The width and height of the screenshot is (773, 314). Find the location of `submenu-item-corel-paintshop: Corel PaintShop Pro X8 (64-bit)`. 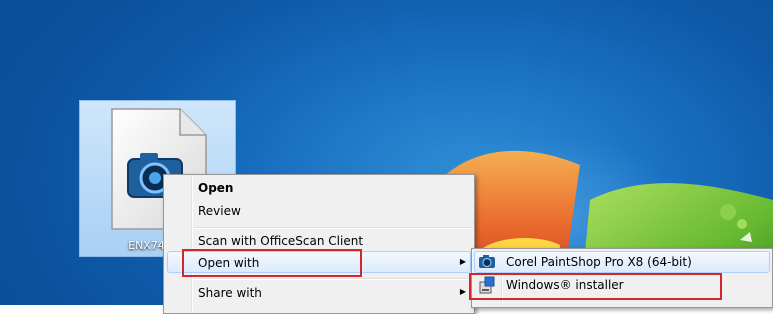

submenu-item-corel-paintshop: Corel PaintShop Pro X8 (64-bit) is located at coordinates (599, 262).